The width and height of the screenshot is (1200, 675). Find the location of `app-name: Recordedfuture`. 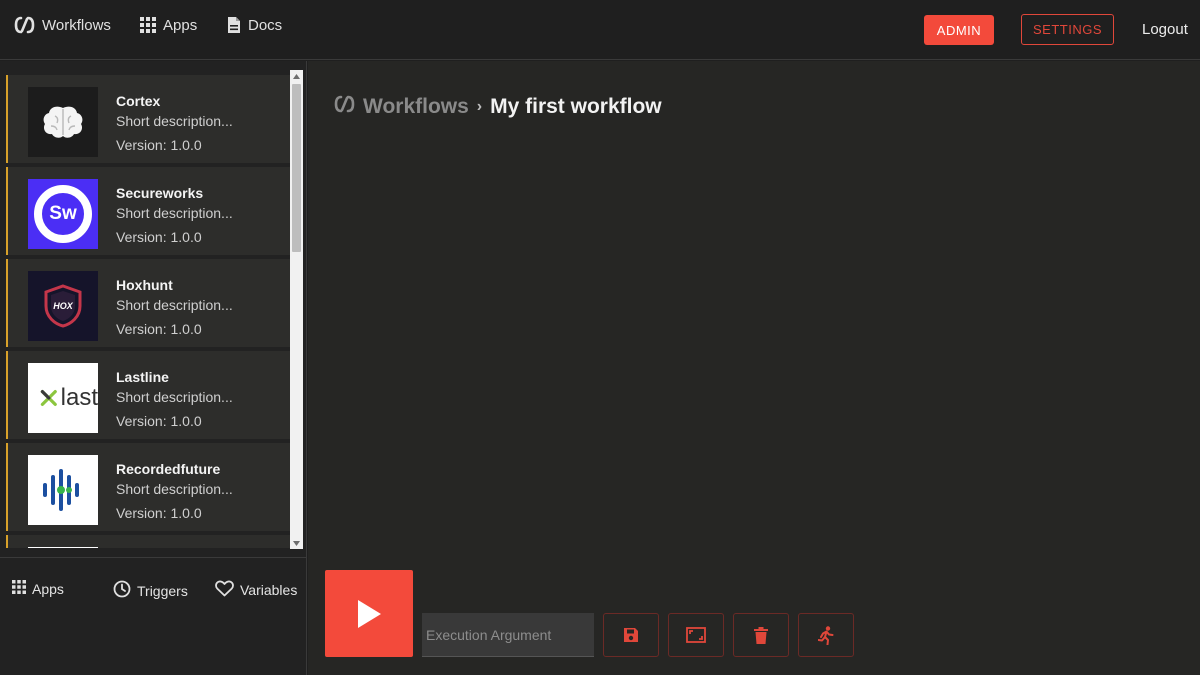

app-name: Recordedfuture is located at coordinates (168, 469).